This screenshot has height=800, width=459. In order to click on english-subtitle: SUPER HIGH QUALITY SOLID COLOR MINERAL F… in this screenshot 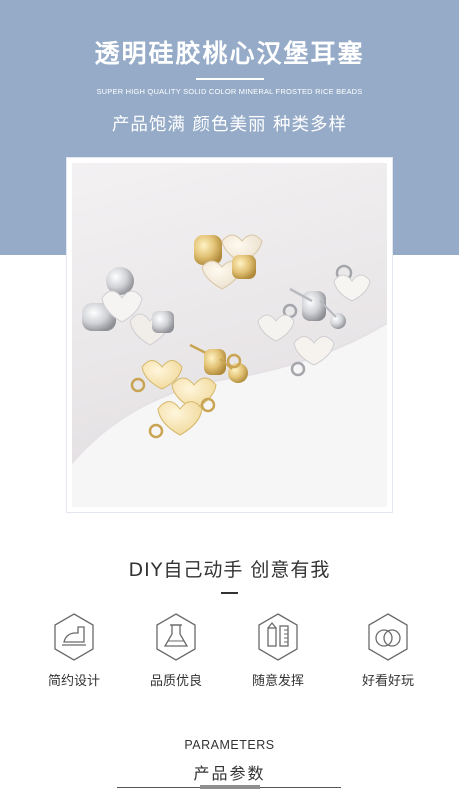, I will do `click(229, 91)`.